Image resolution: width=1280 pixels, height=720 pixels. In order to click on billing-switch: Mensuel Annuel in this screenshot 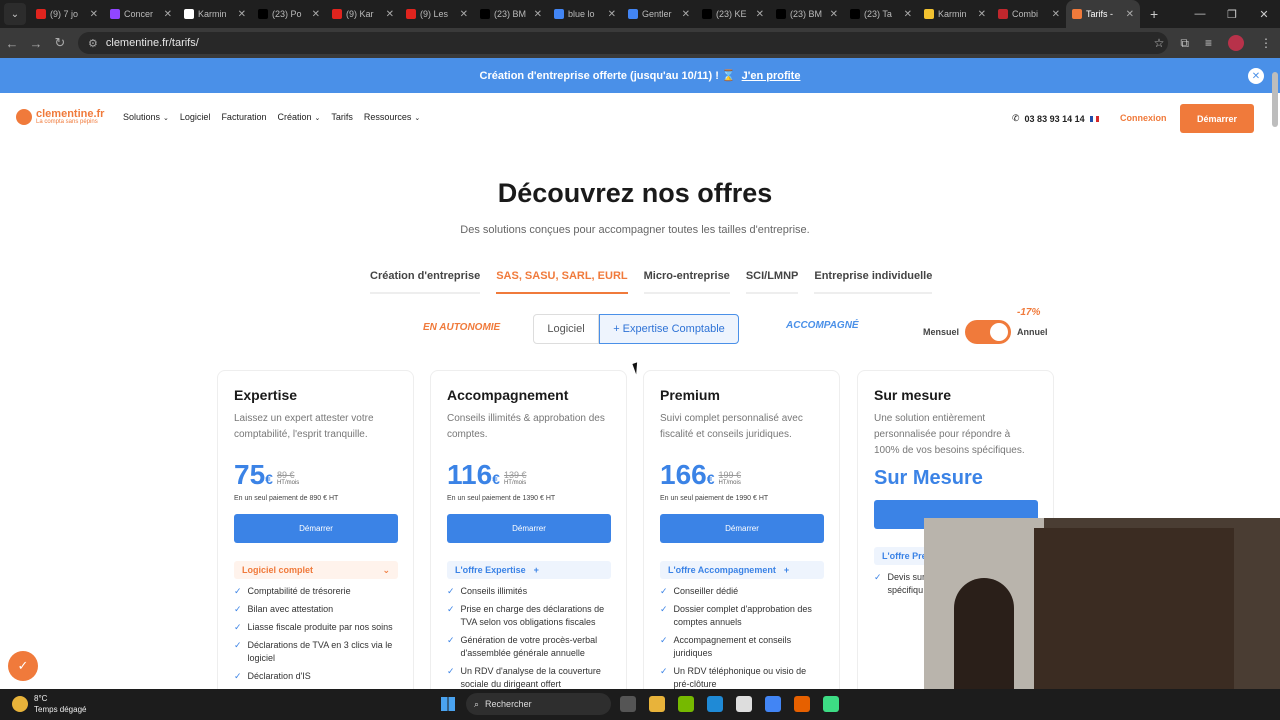, I will do `click(985, 332)`.